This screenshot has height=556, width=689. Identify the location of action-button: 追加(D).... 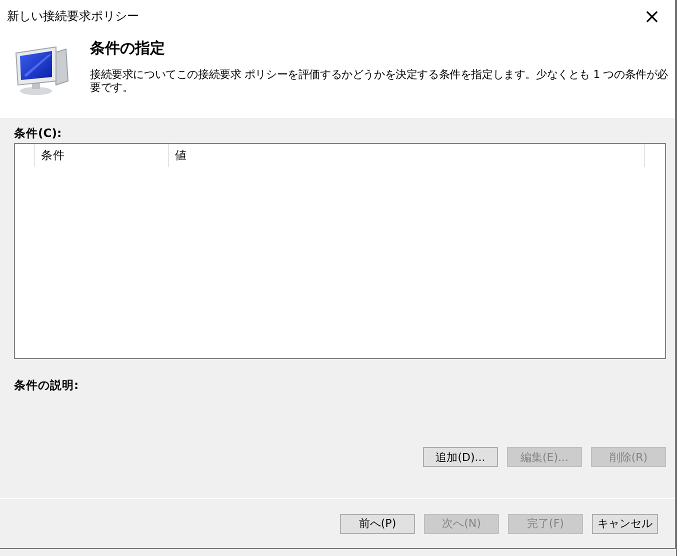
(460, 457).